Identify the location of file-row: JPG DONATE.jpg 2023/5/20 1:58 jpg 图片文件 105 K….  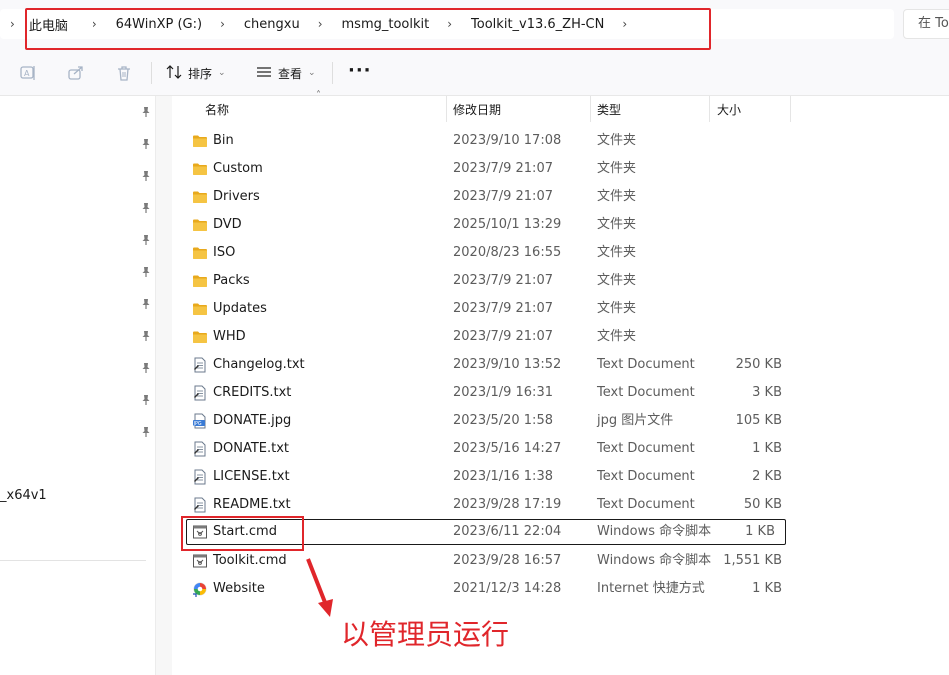
(482, 421).